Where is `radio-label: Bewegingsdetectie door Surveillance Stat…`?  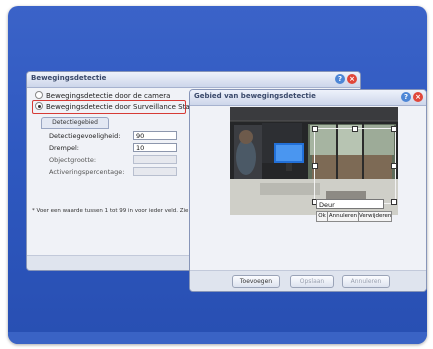 radio-label: Bewegingsdetectie door Surveillance Stat… is located at coordinates (125, 107).